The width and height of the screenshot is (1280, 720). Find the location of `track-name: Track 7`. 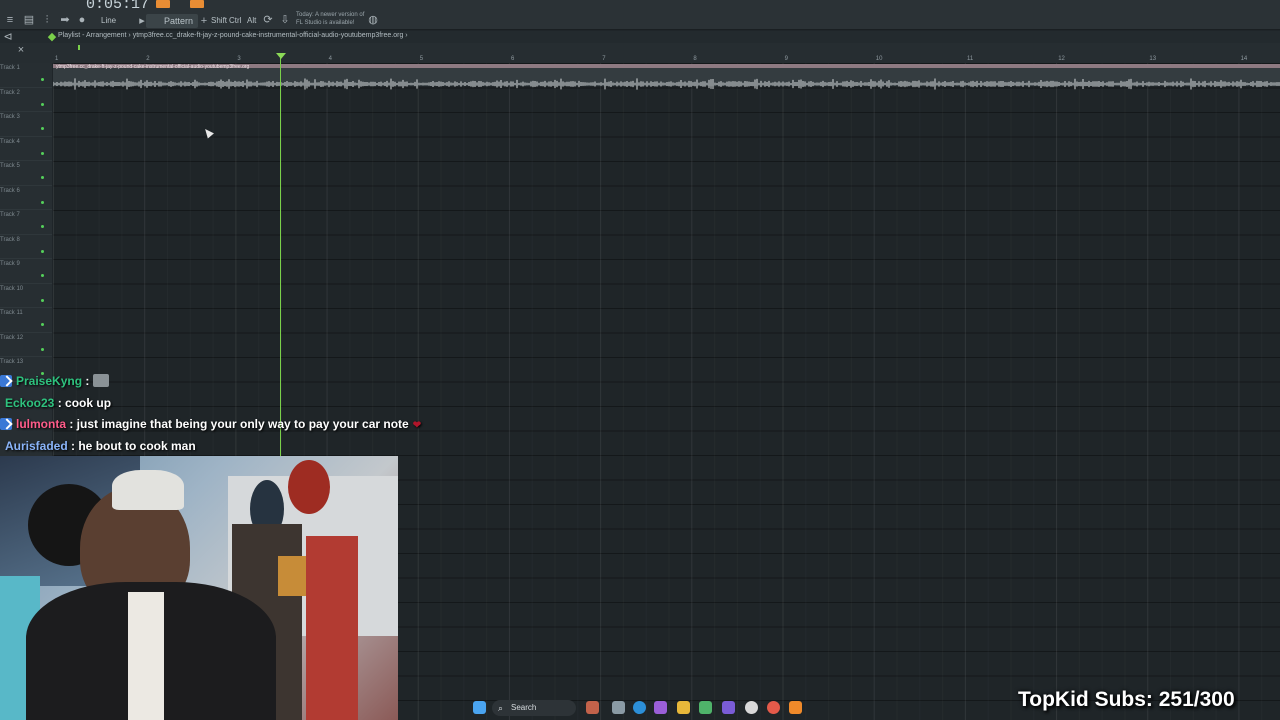

track-name: Track 7 is located at coordinates (10, 215).